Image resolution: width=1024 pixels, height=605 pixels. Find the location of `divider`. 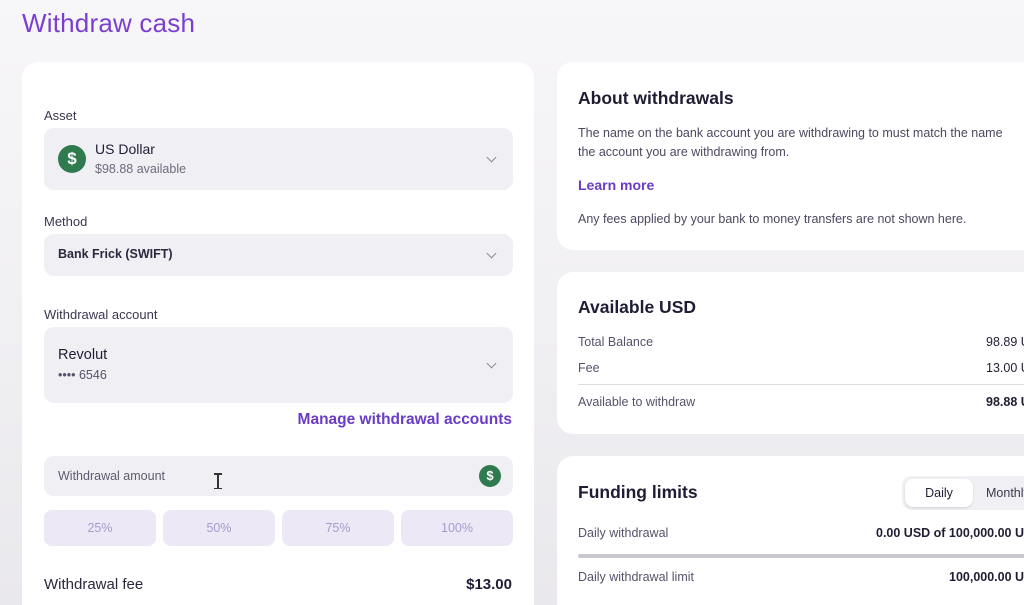

divider is located at coordinates (801, 384).